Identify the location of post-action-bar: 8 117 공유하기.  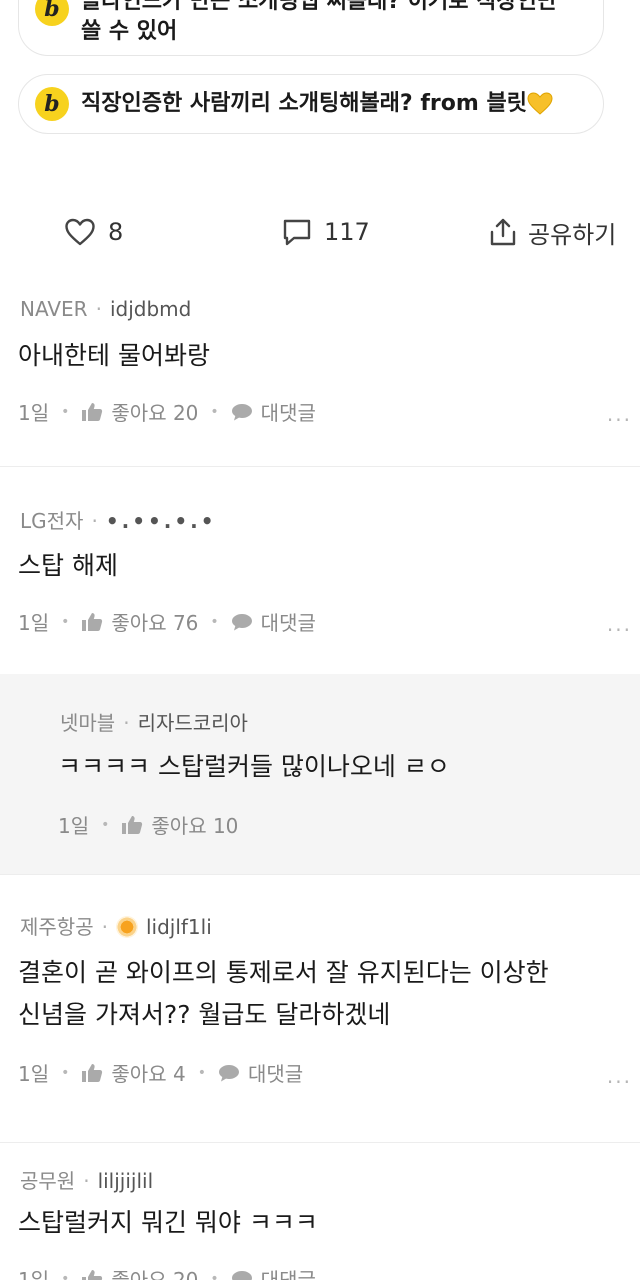
(320, 232).